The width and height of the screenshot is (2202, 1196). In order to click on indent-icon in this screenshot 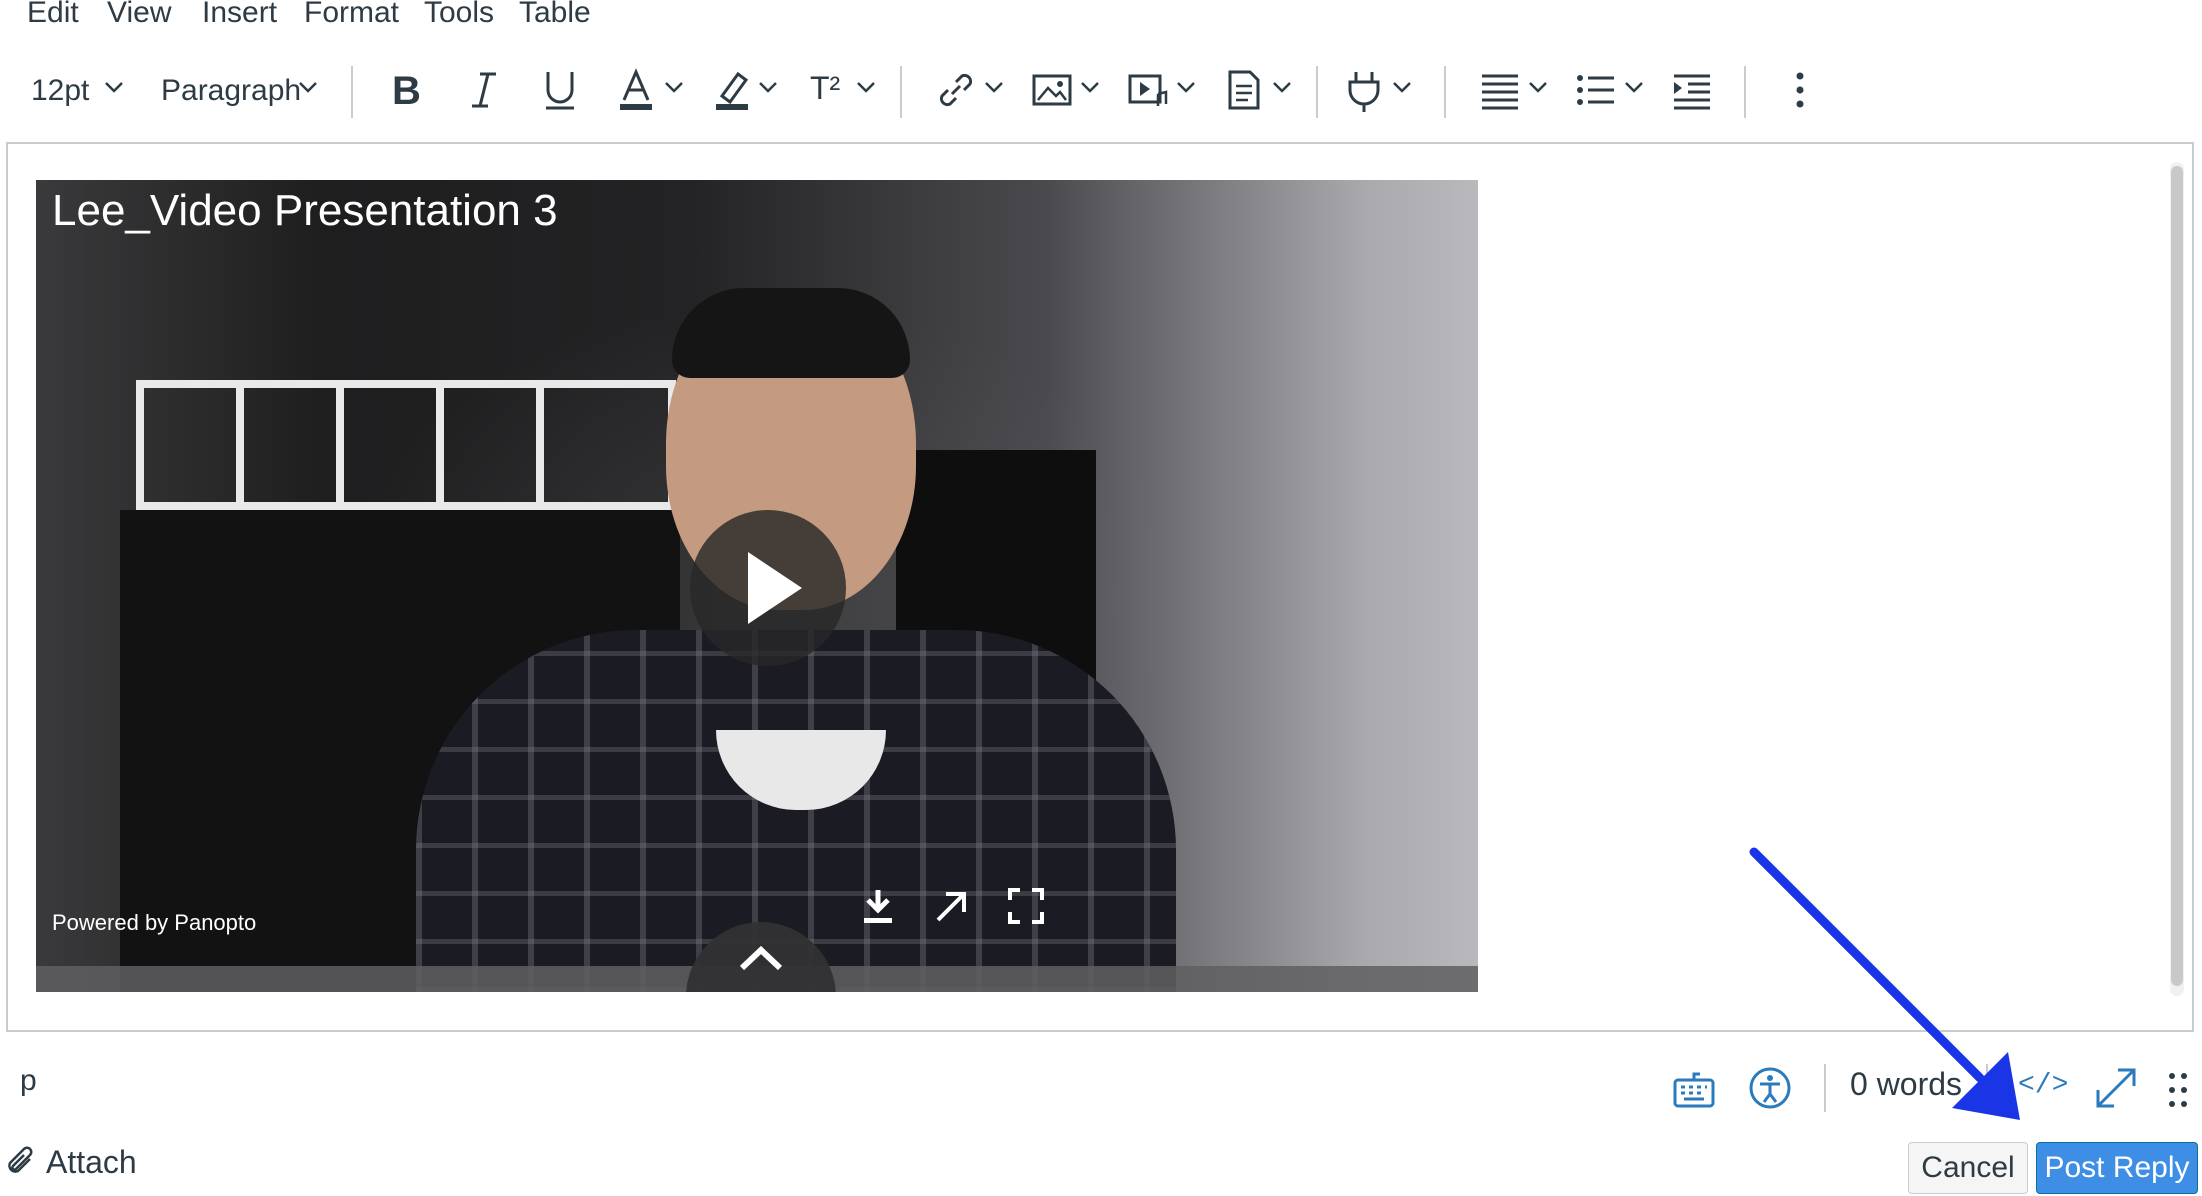, I will do `click(1692, 90)`.